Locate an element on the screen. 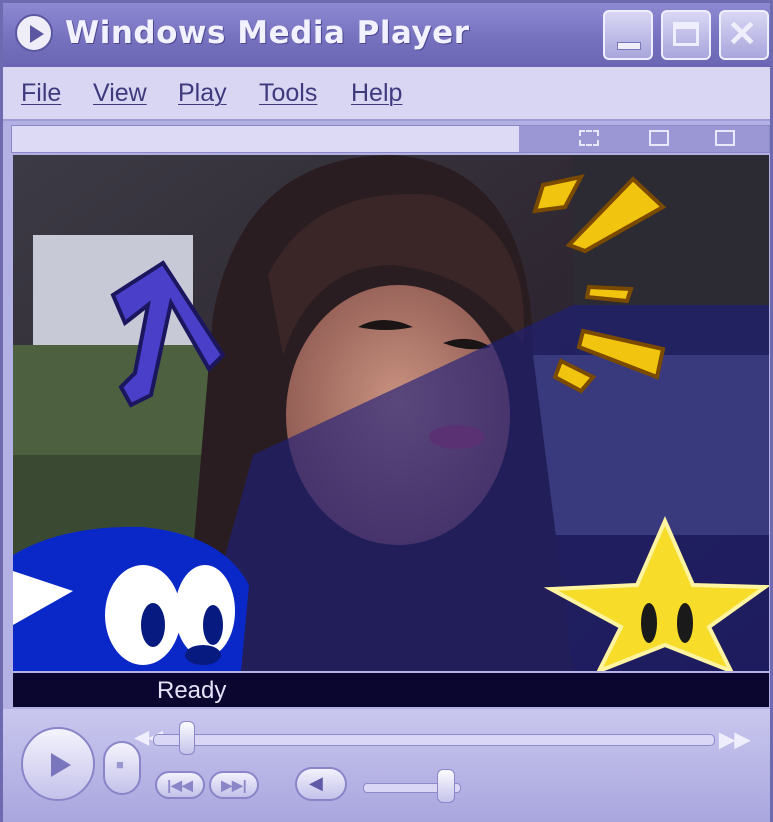 The image size is (773, 822). status-bar: Ready is located at coordinates (391, 690).